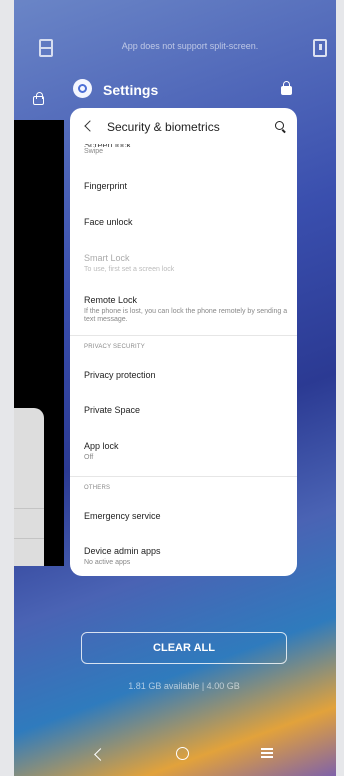  I want to click on section-header-privacy: PRIVACY SECURITY, so click(114, 347).